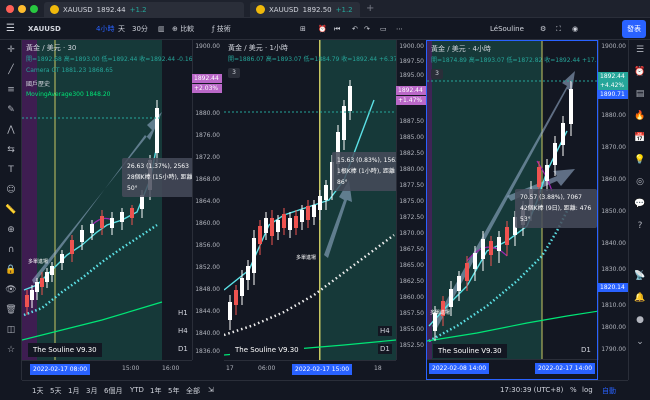  What do you see at coordinates (342, 182) in the screenshot?
I see `measure-angle: 86°` at bounding box center [342, 182].